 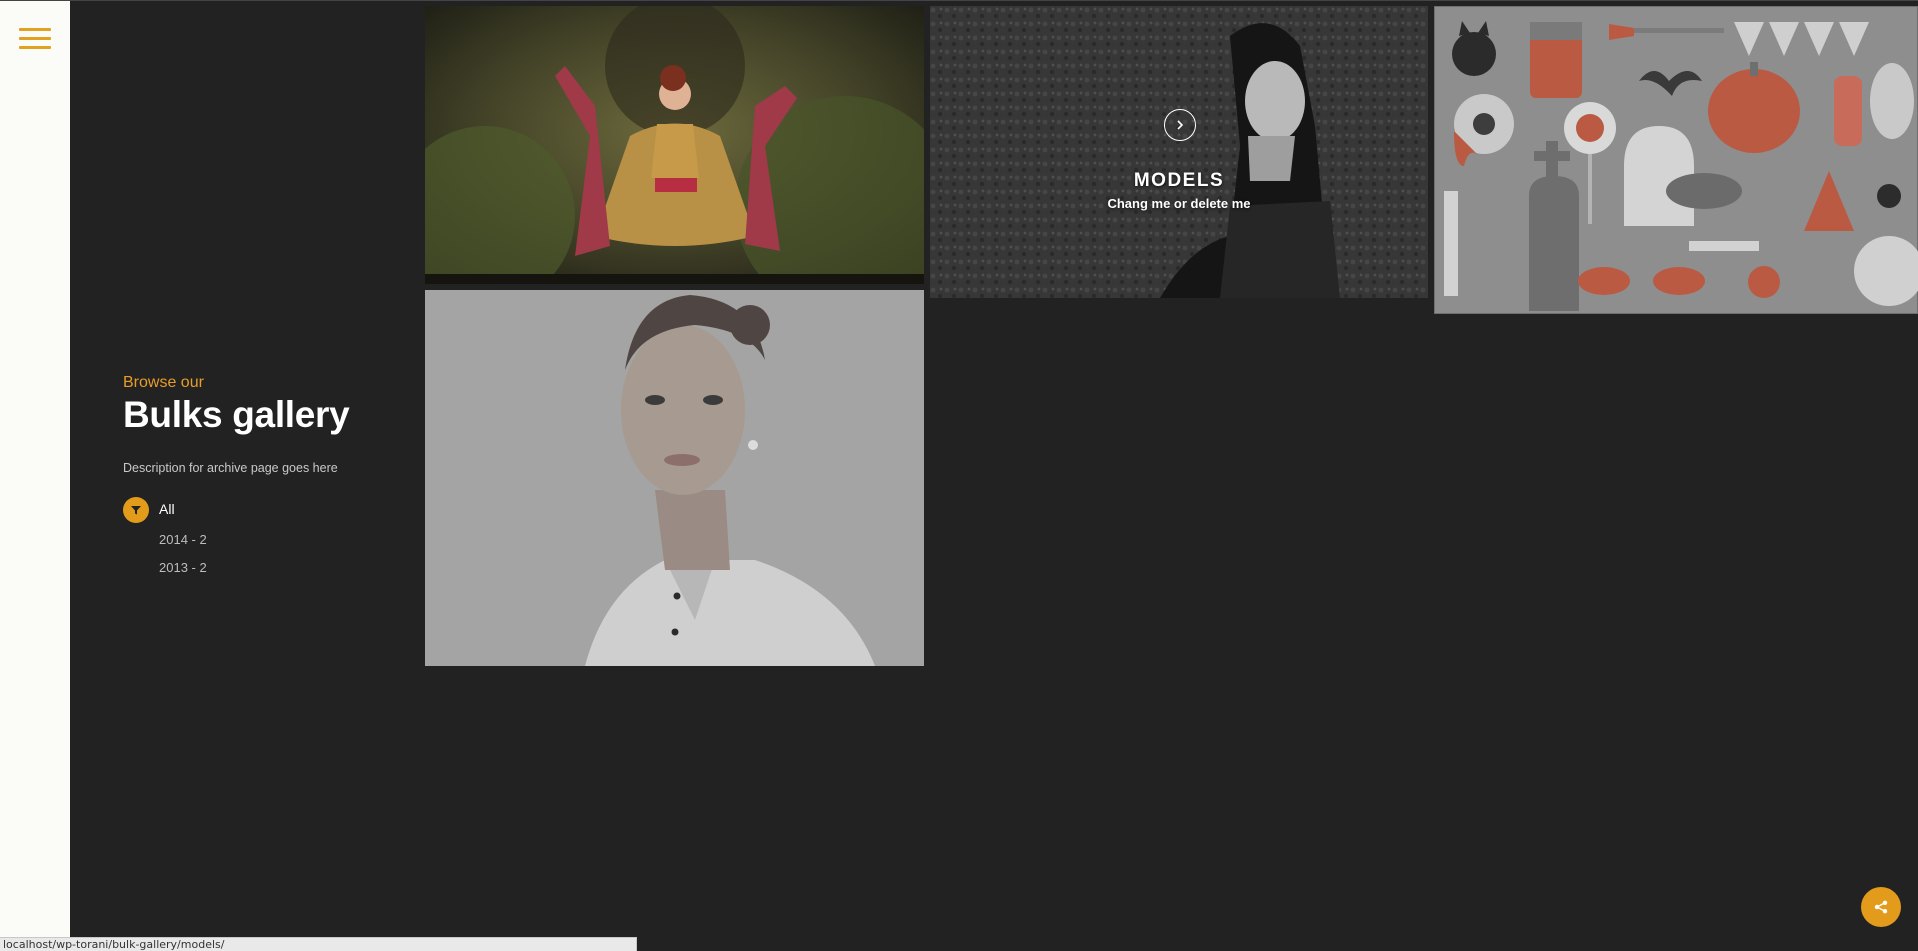 I want to click on halloween-icons-pattern, so click(x=1676, y=160).